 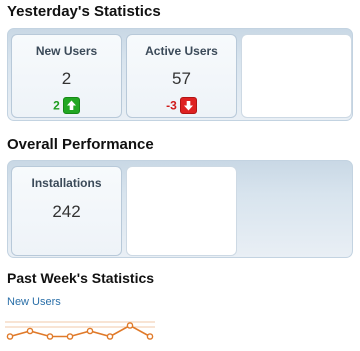 I want to click on section-title-overall: Overall Performance, so click(x=80, y=144).